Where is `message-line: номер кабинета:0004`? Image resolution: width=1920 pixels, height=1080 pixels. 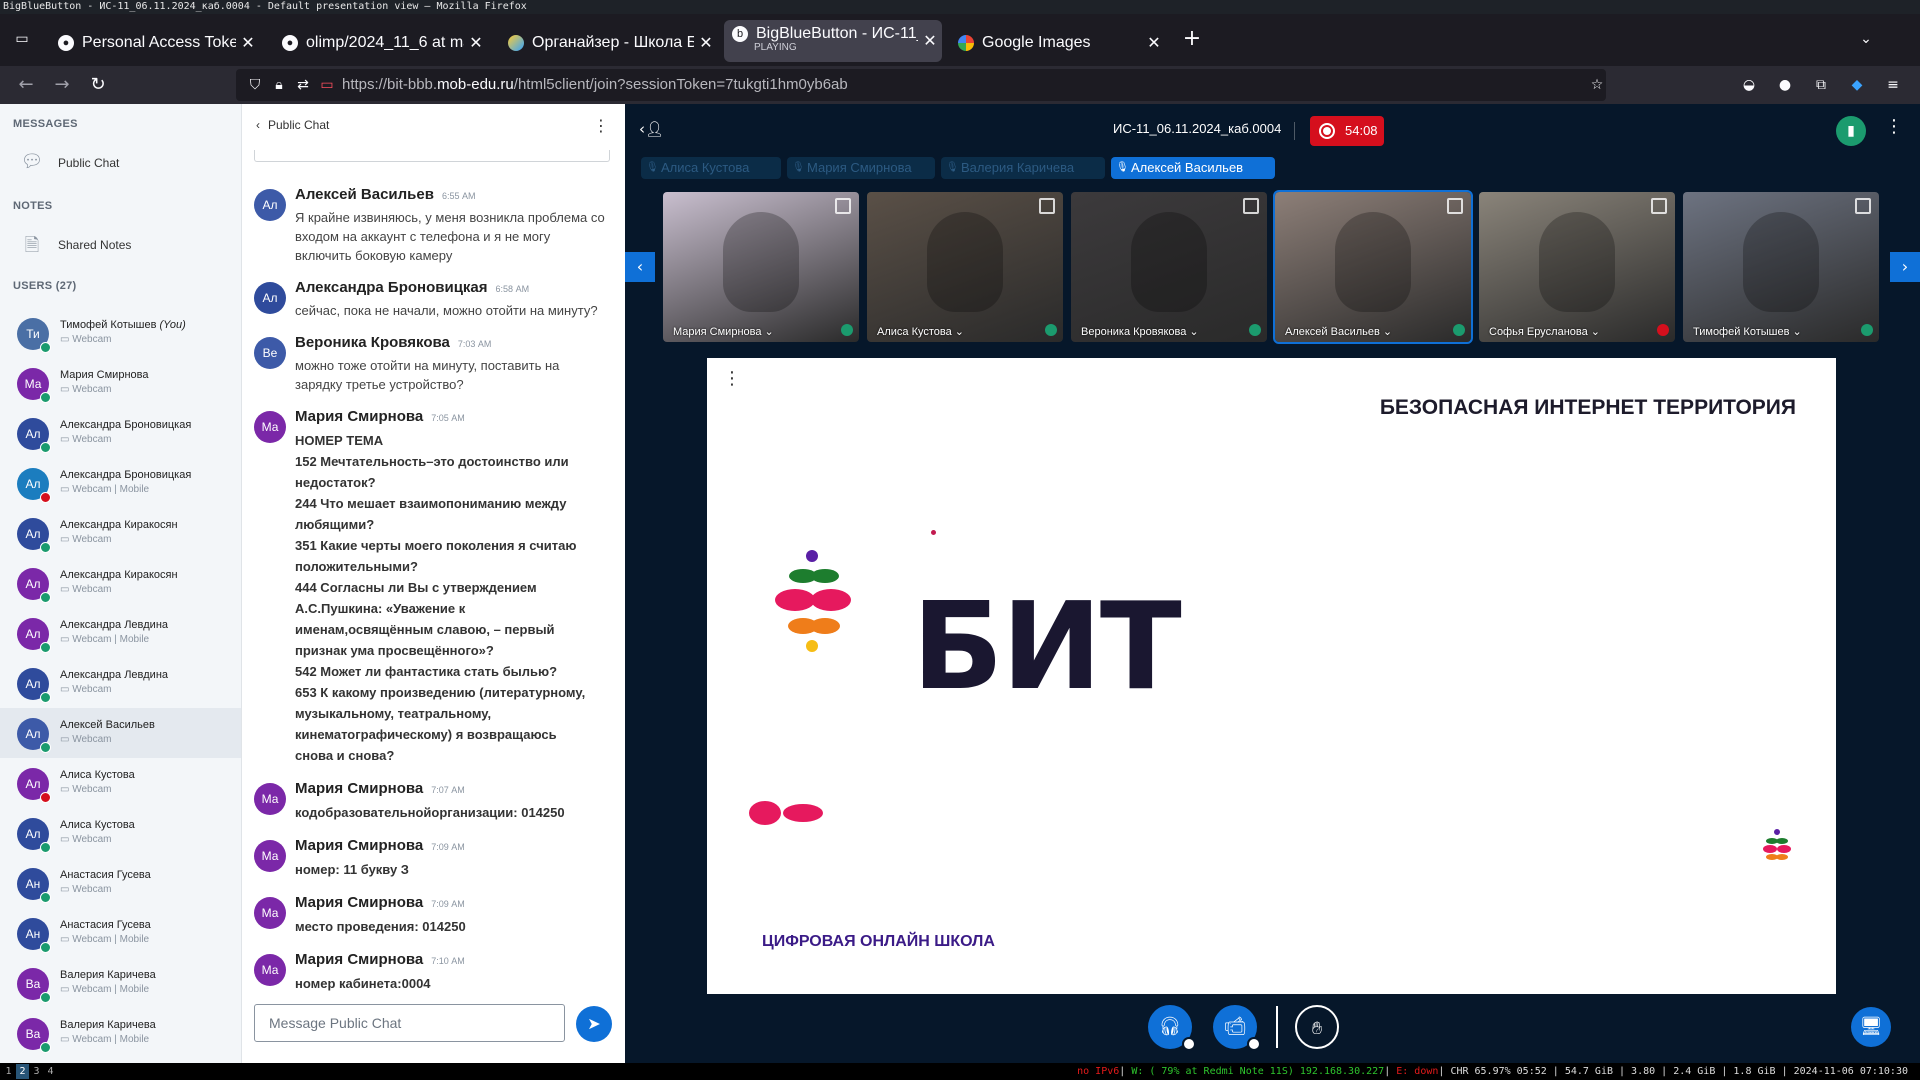
message-line: номер кабинета:0004 is located at coordinates (363, 983).